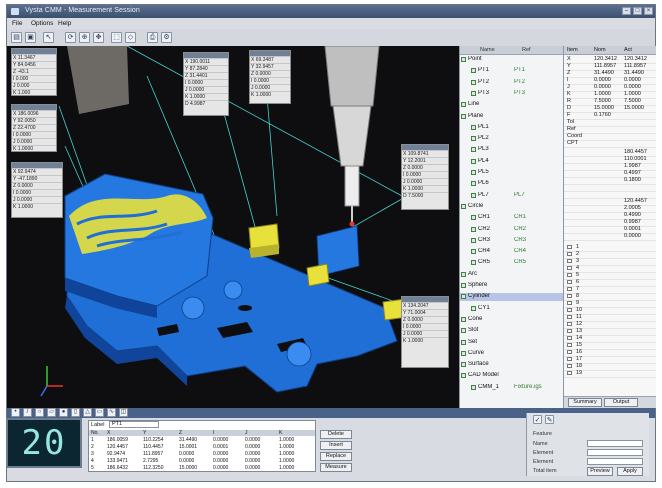 The height and width of the screenshot is (488, 662). What do you see at coordinates (512, 376) in the screenshot?
I see `tree-node: CAD Model` at bounding box center [512, 376].